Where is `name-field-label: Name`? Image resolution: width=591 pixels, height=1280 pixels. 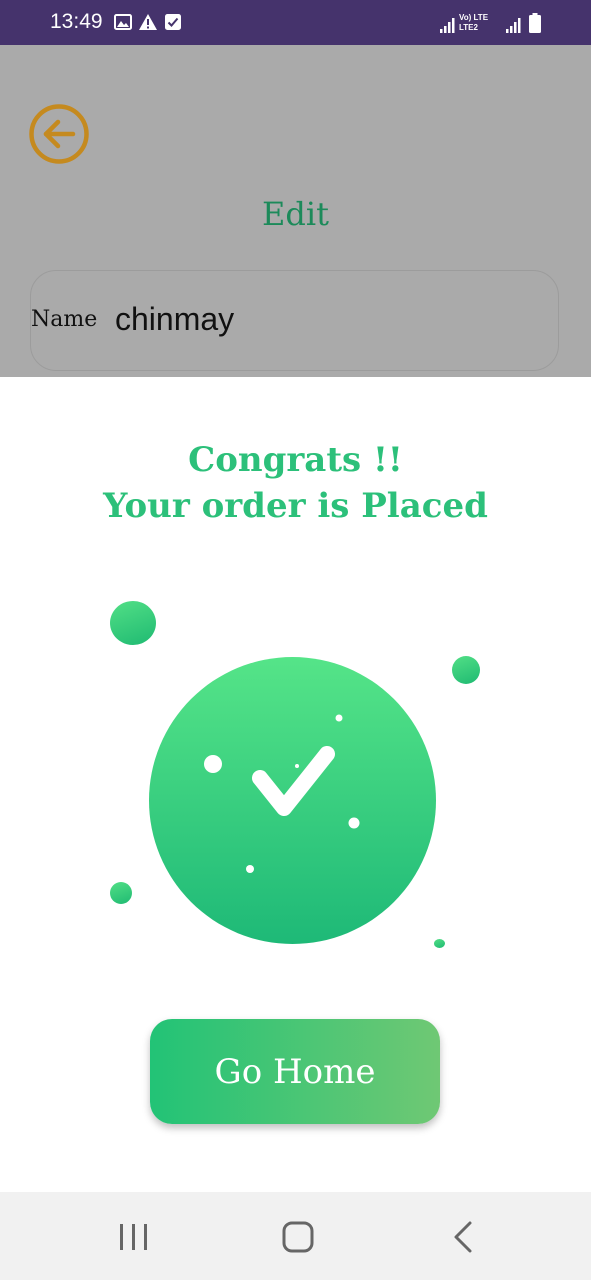 name-field-label: Name is located at coordinates (64, 319).